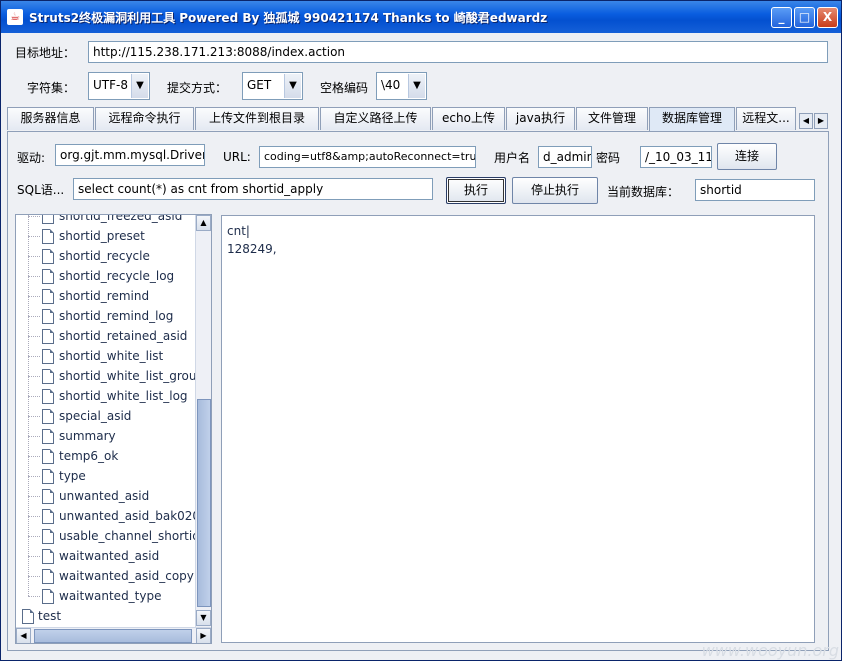 The height and width of the screenshot is (661, 842). What do you see at coordinates (50, 616) in the screenshot?
I see `tree-item-label: test` at bounding box center [50, 616].